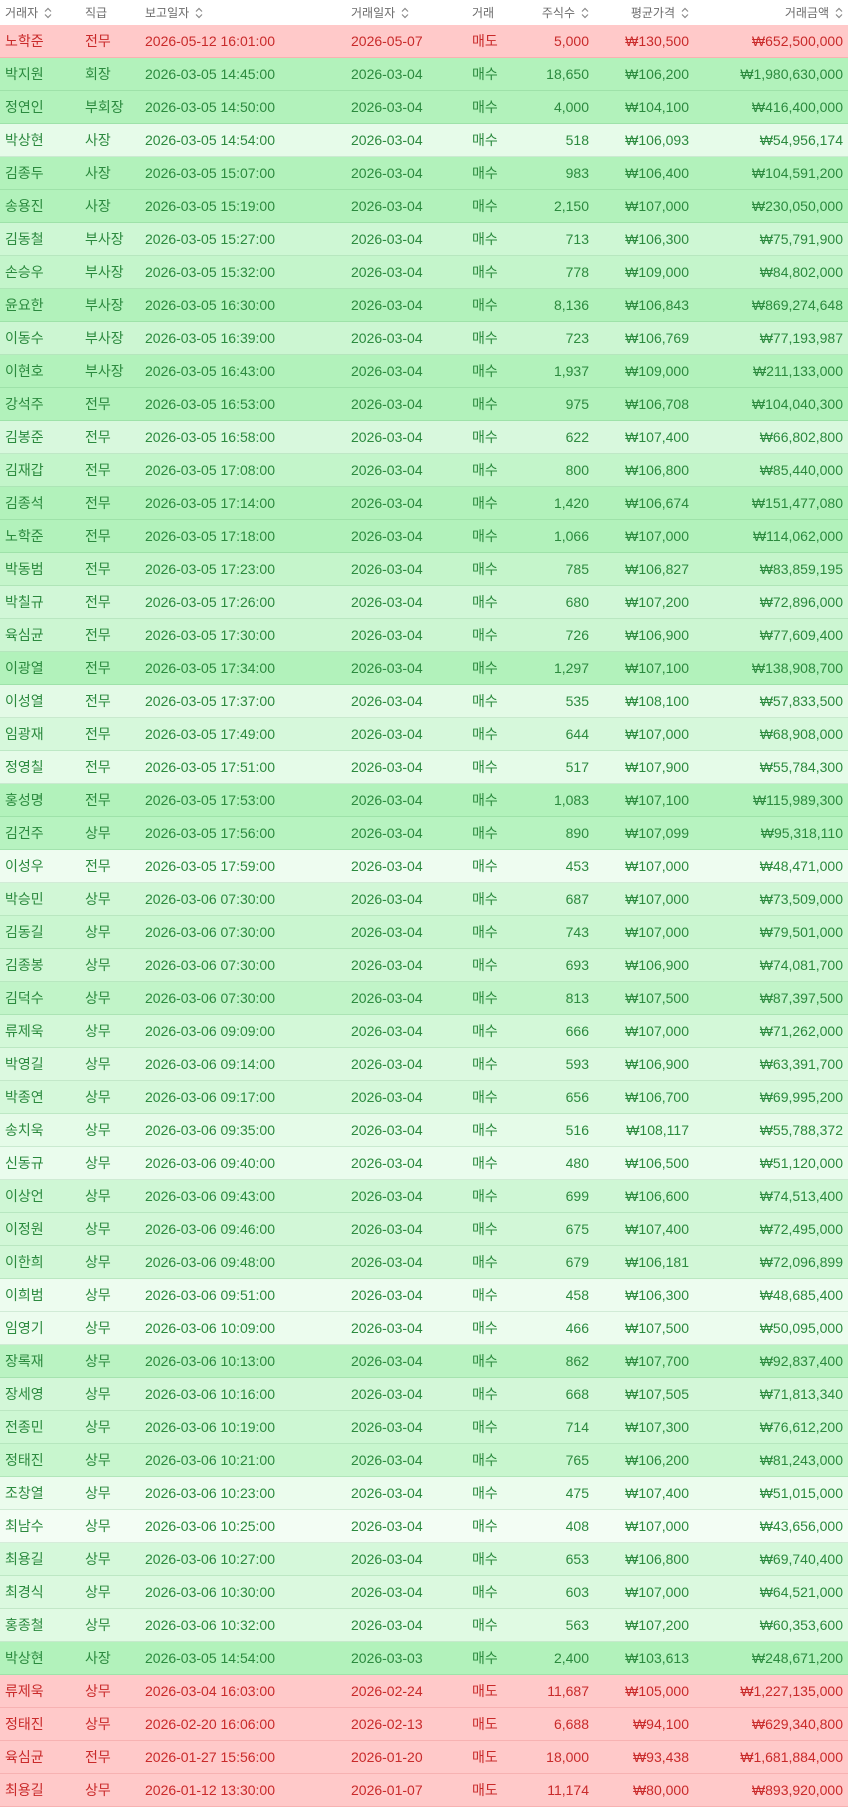 The height and width of the screenshot is (1807, 848). What do you see at coordinates (24, 1130) in the screenshot?
I see `trader-name: 송치욱` at bounding box center [24, 1130].